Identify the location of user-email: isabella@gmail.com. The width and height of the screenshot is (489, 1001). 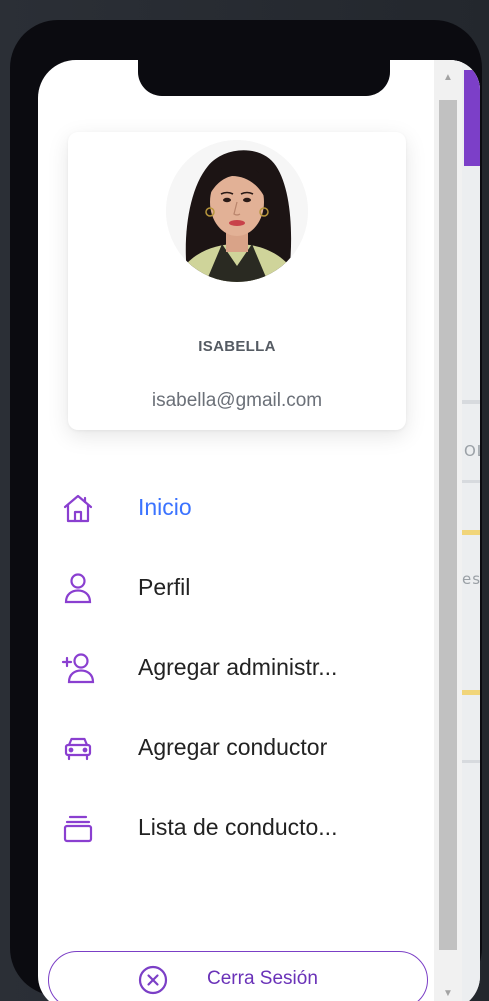
(237, 400).